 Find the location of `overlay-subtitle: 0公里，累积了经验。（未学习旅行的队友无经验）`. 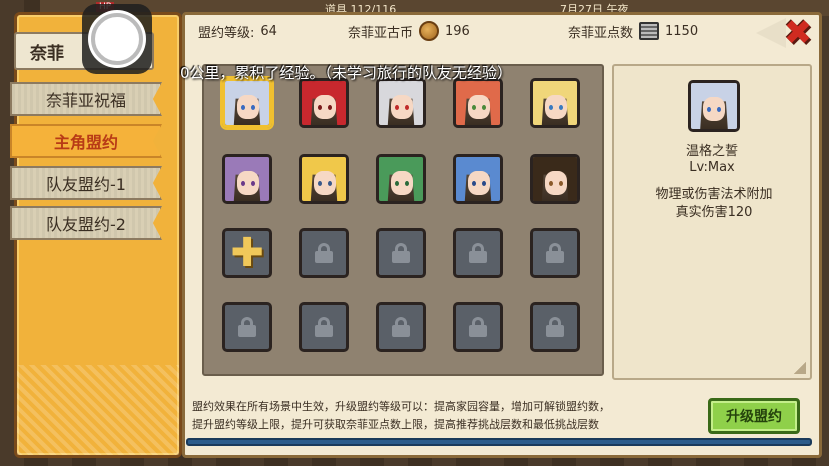

overlay-subtitle: 0公里，累积了经验。（未学习旅行的队友无经验） is located at coordinates (346, 73).